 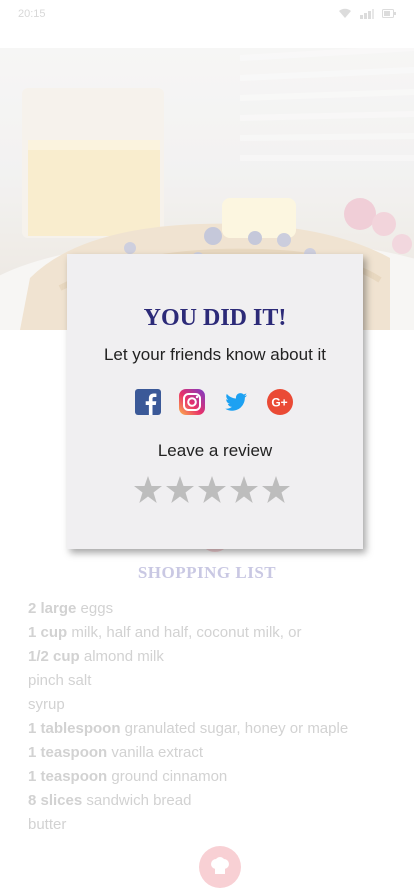 What do you see at coordinates (155, 752) in the screenshot?
I see `ingredient-name: vanilla extract` at bounding box center [155, 752].